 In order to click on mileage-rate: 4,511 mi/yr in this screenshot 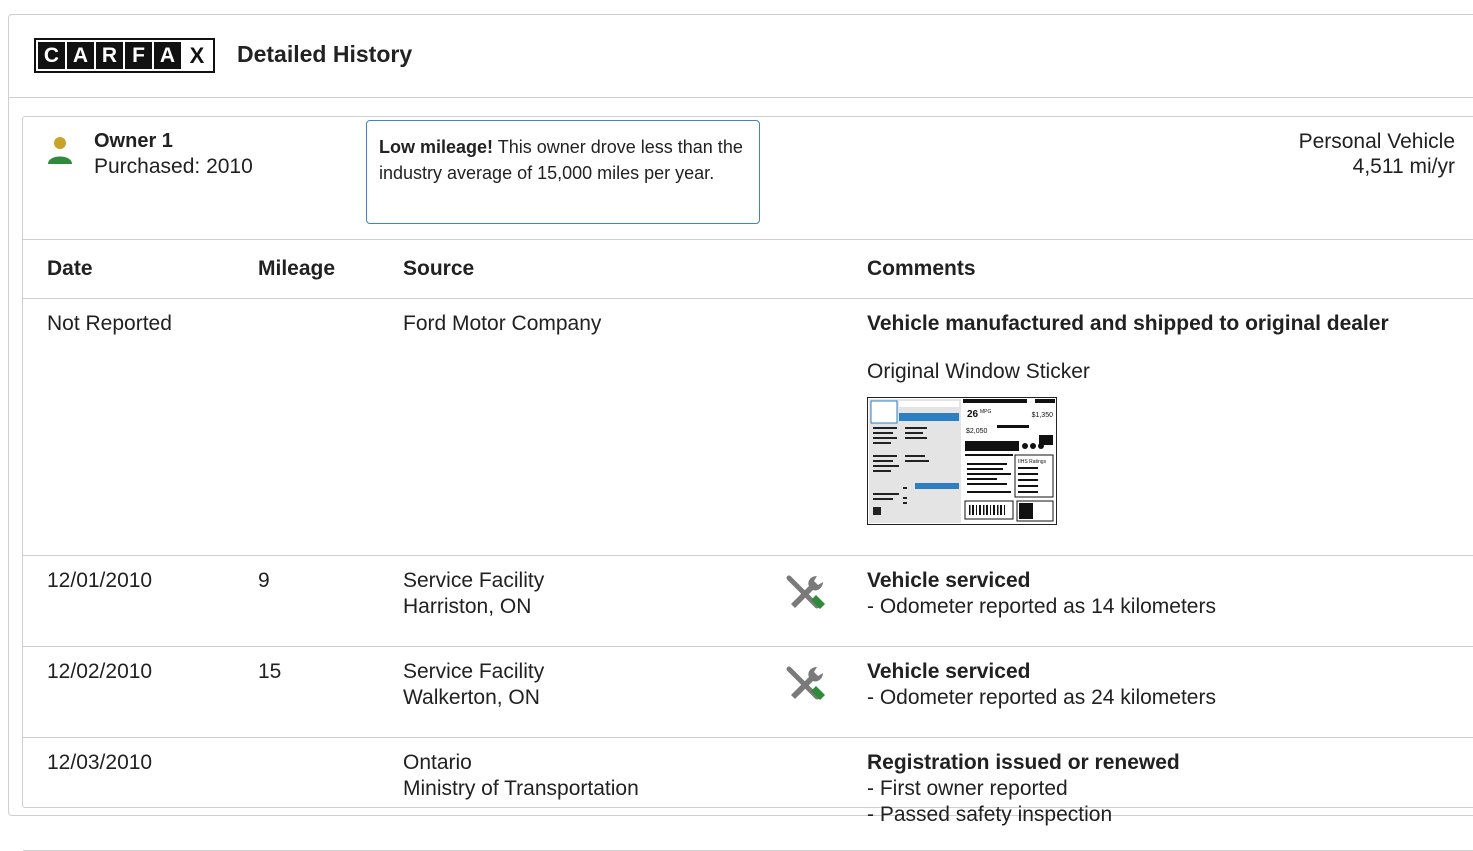, I will do `click(1403, 166)`.